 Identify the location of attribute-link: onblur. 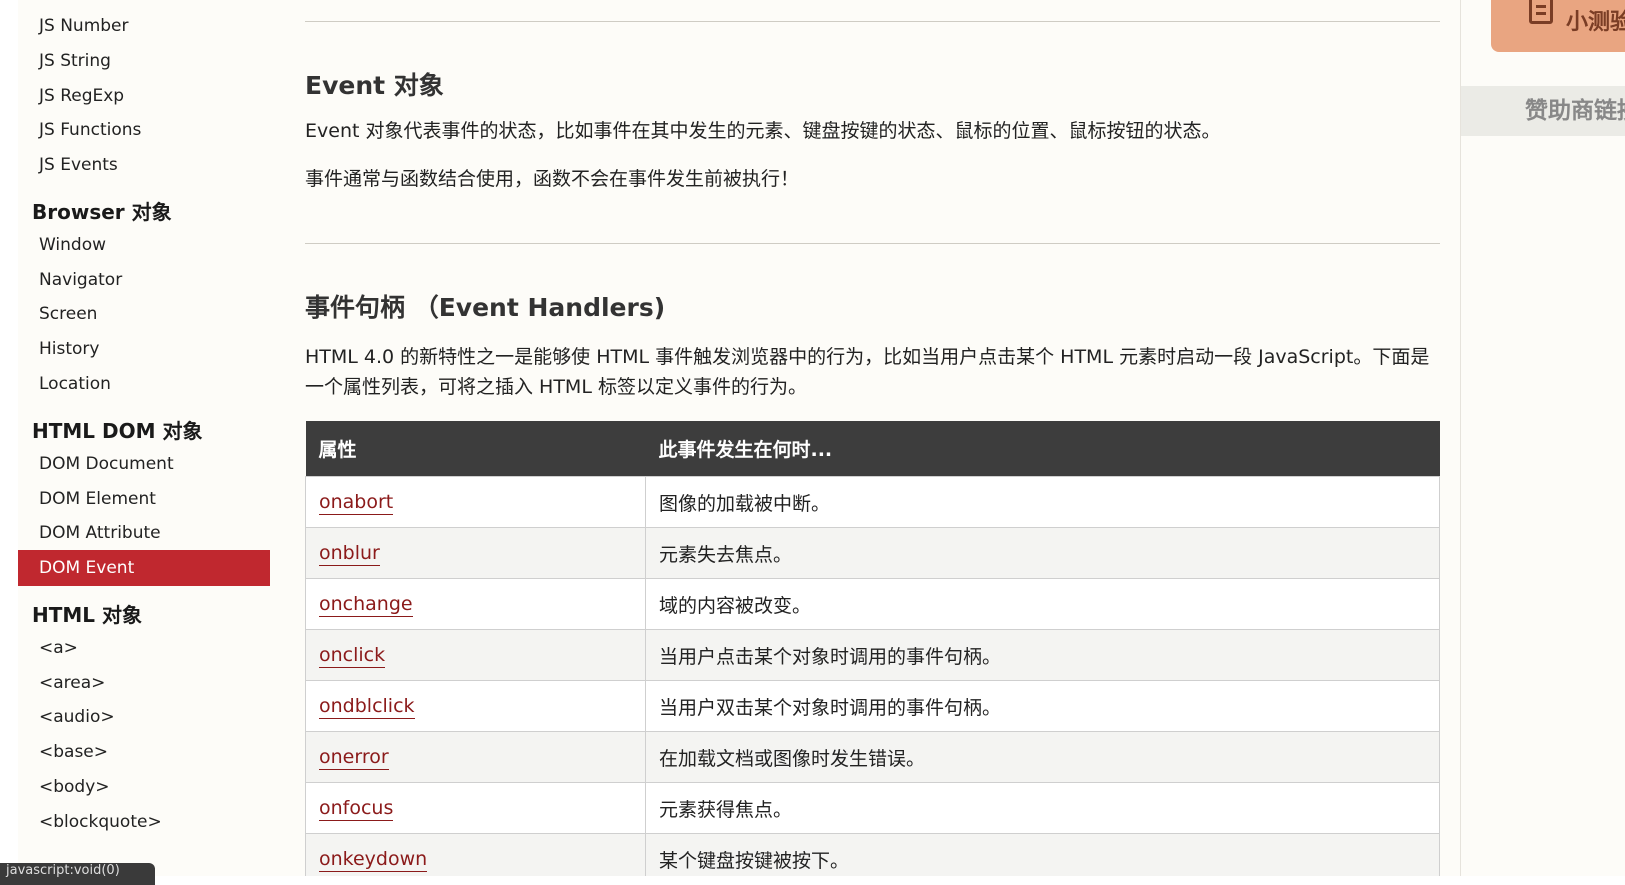
(349, 554).